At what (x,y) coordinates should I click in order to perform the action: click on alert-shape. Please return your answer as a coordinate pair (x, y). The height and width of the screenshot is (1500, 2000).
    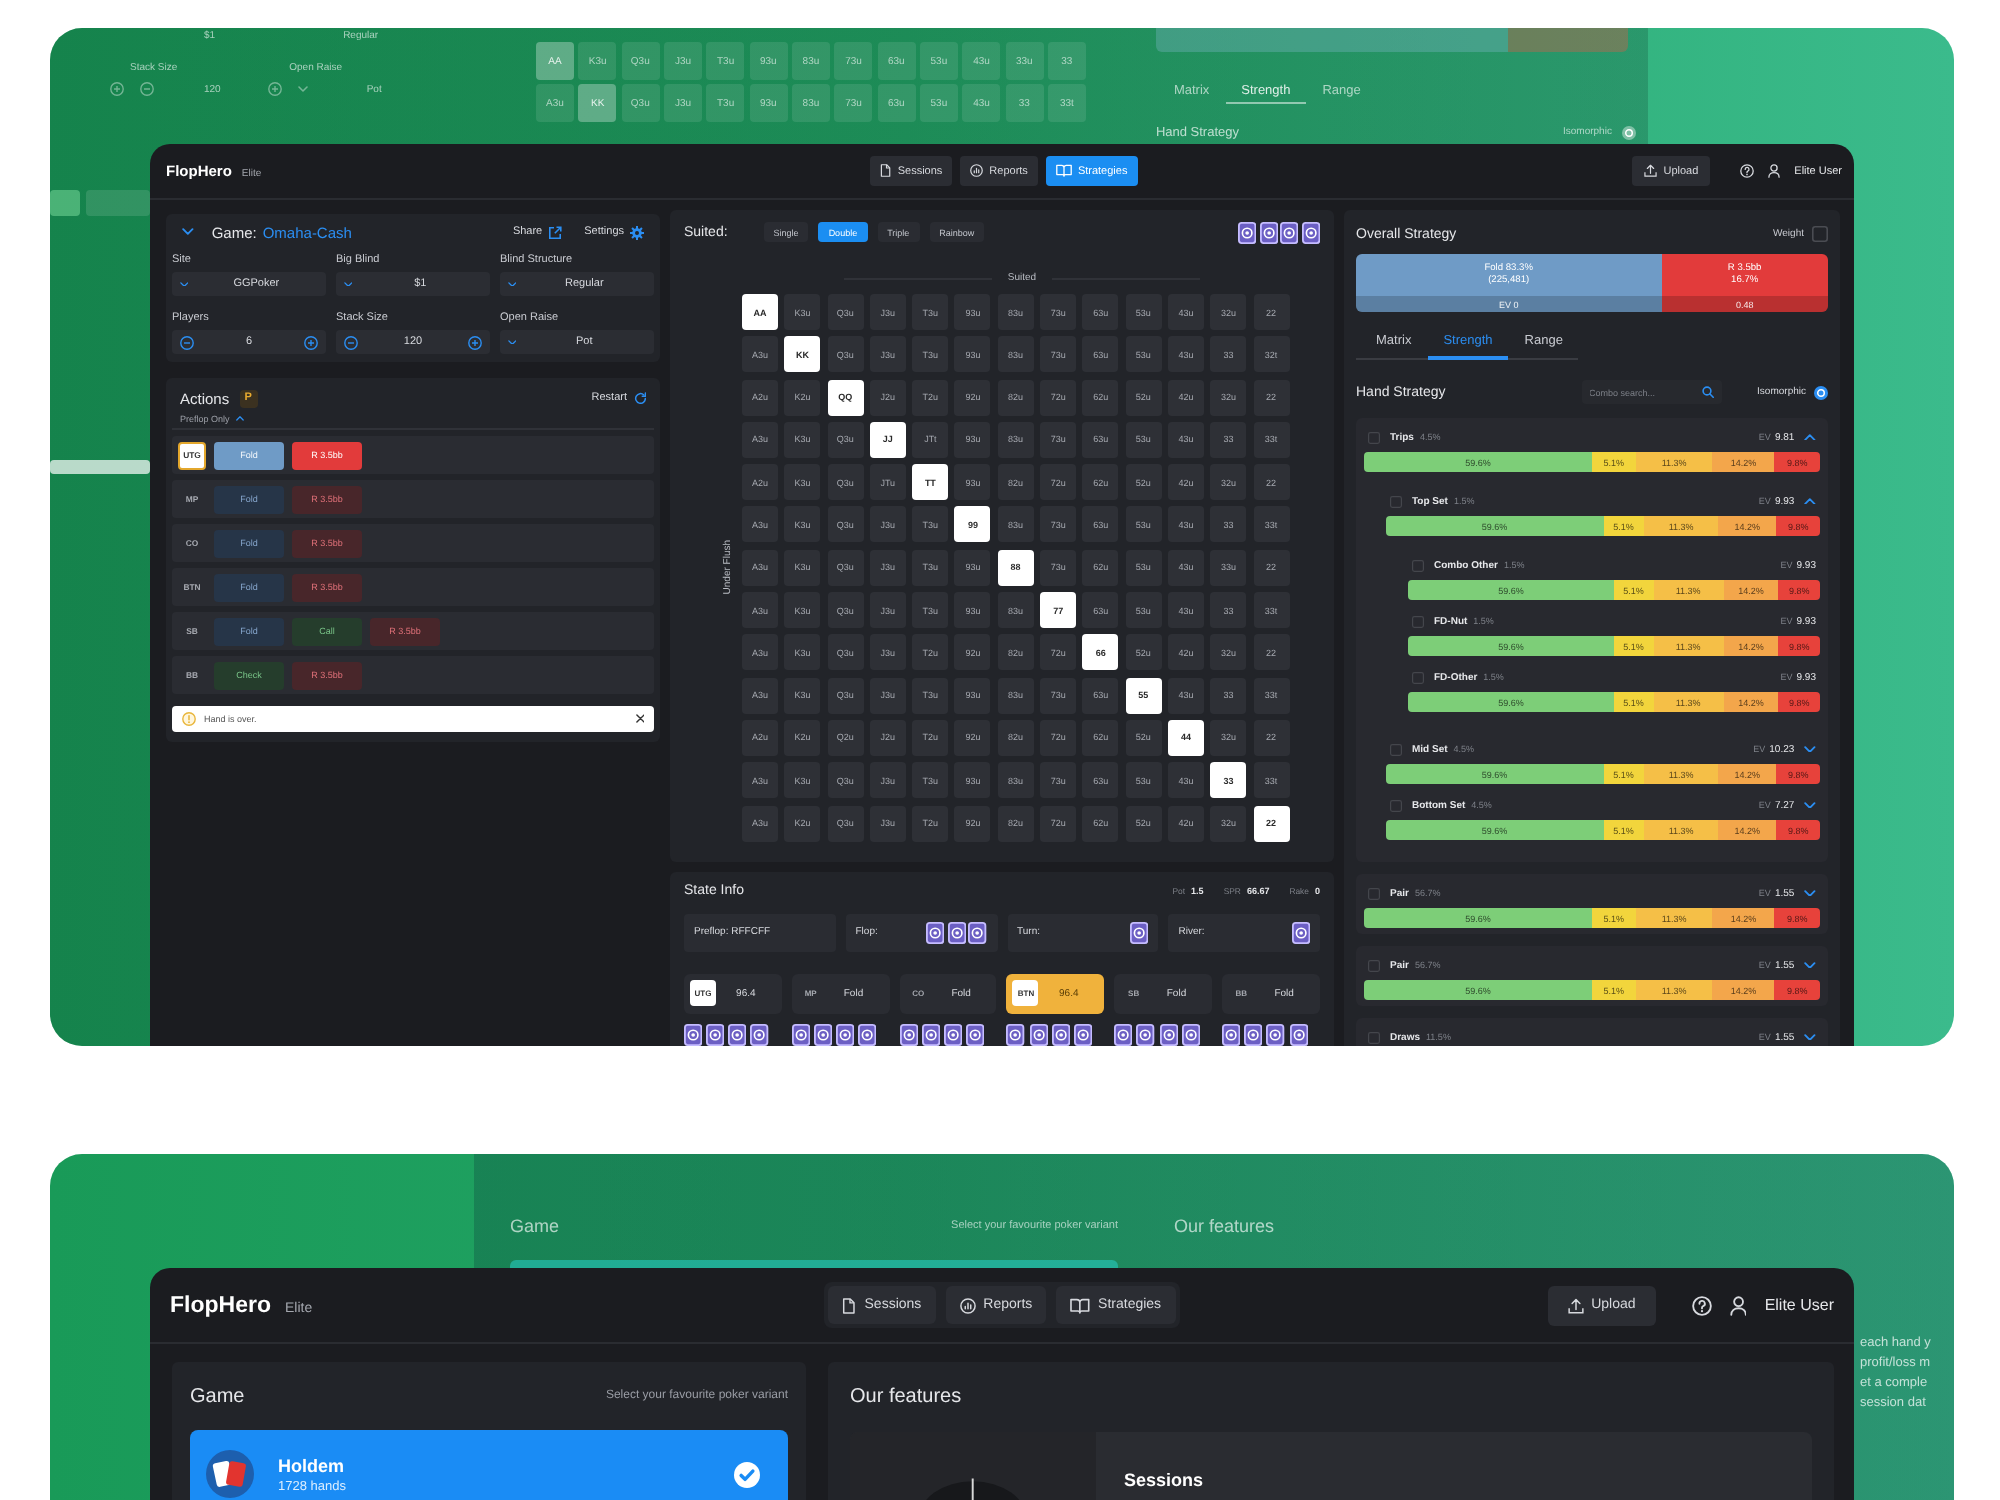
    Looking at the image, I should click on (100, 467).